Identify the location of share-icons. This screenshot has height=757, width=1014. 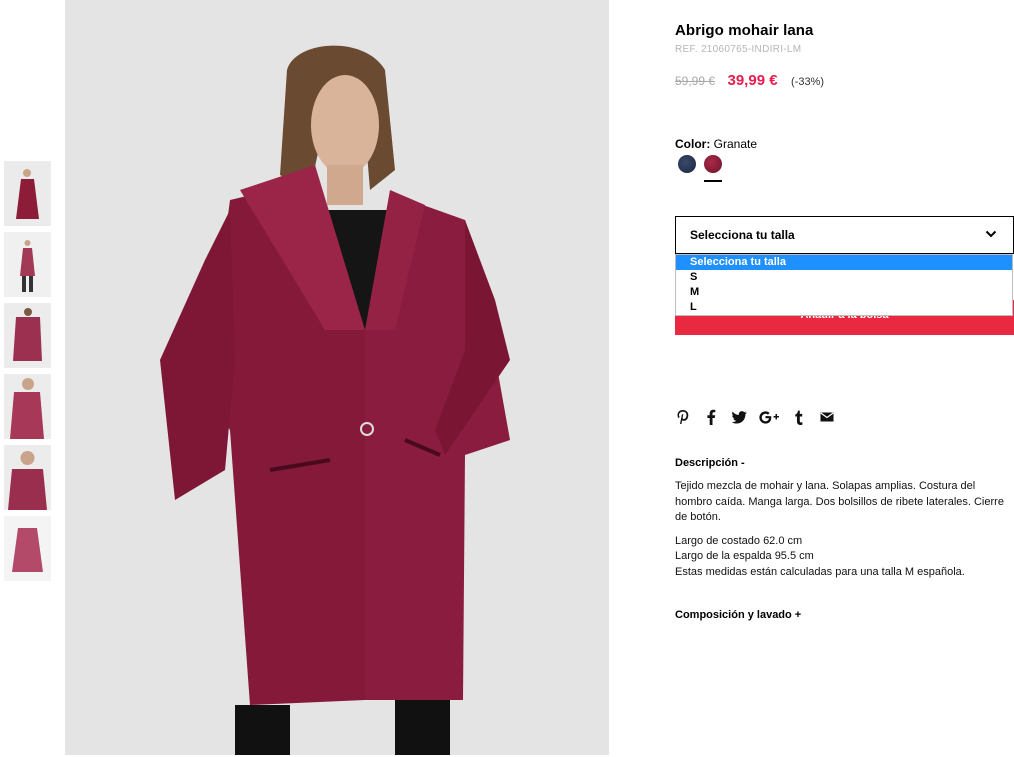
(761, 417).